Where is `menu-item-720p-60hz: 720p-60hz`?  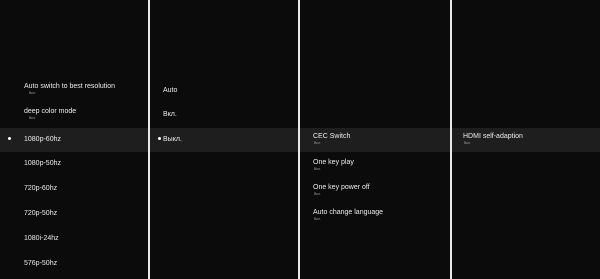 menu-item-720p-60hz: 720p-60hz is located at coordinates (74, 189).